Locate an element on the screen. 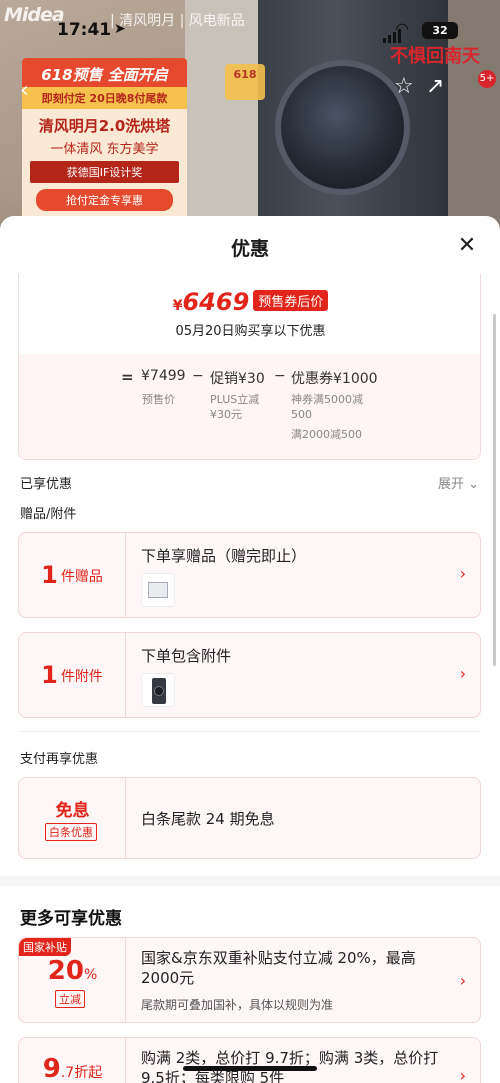  home-indicator is located at coordinates (250, 1068).